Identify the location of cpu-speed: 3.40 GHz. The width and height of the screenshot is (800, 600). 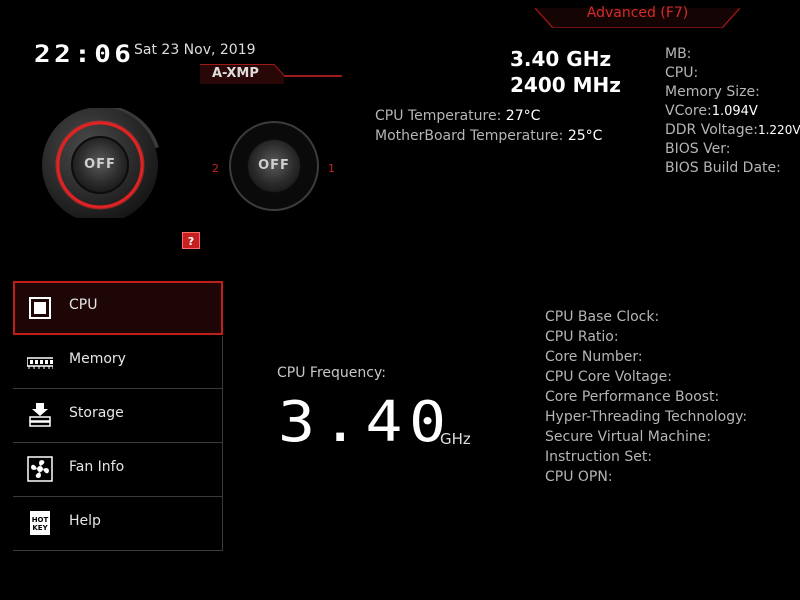
(561, 59).